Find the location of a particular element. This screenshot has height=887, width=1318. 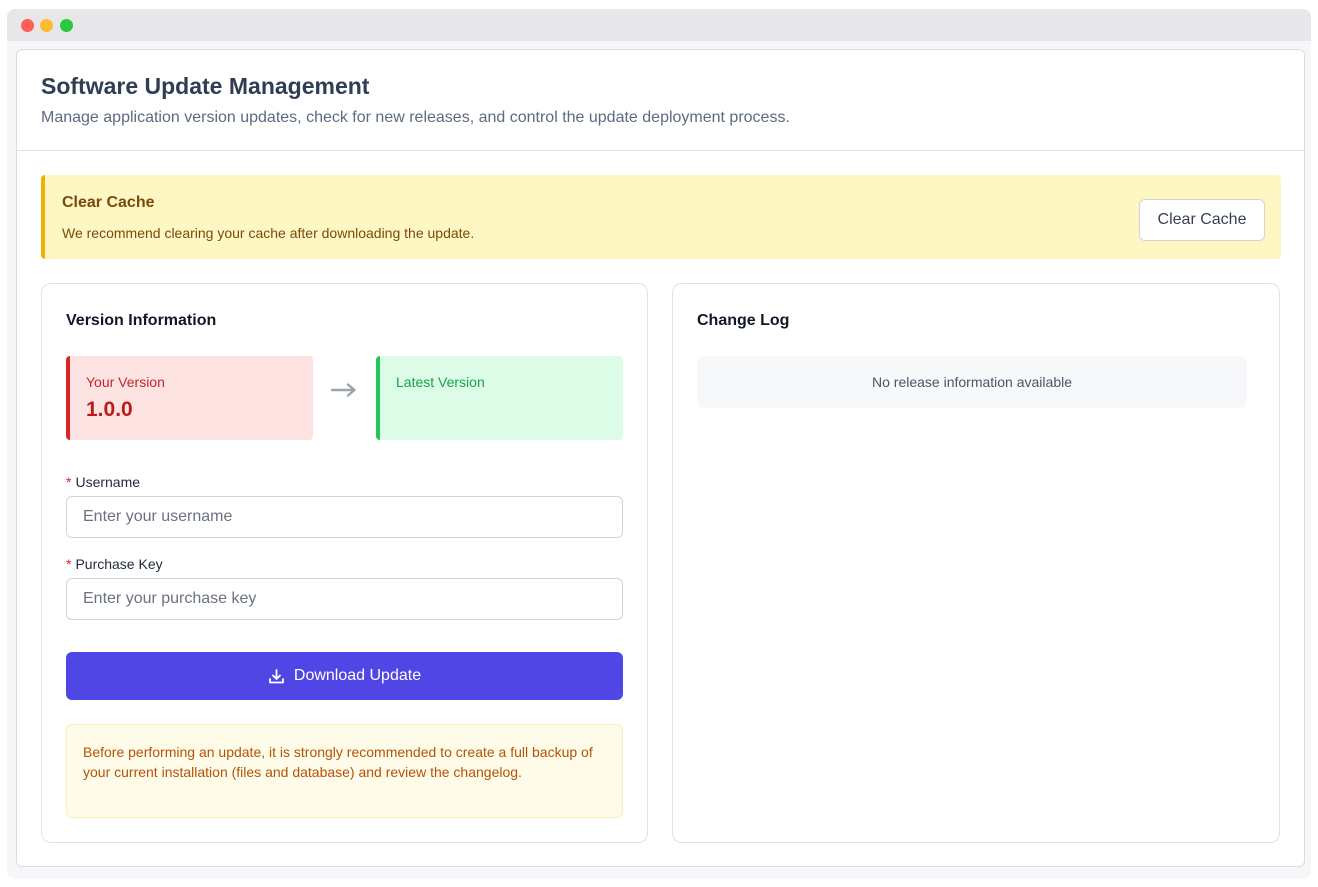

latest-version-box: Latest Version is located at coordinates (499, 398).